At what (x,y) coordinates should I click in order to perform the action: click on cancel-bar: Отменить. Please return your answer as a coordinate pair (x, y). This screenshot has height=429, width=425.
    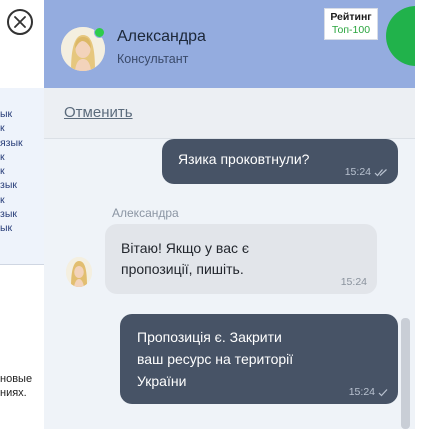
    Looking at the image, I should click on (229, 113).